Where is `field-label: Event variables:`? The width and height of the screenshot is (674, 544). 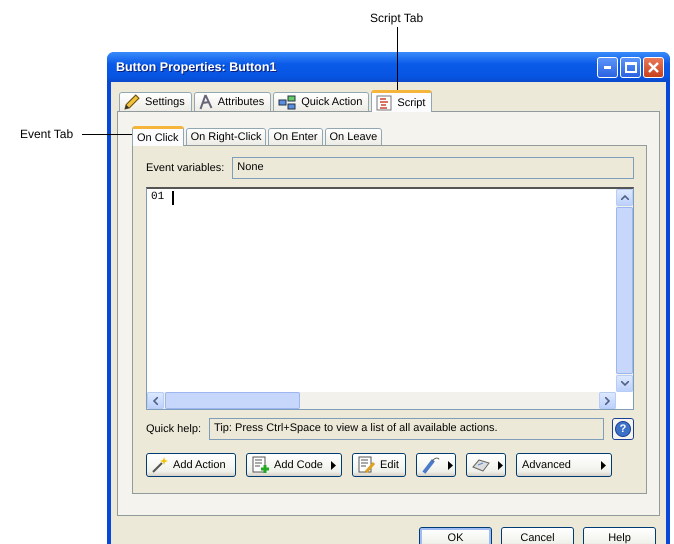 field-label: Event variables: is located at coordinates (185, 168).